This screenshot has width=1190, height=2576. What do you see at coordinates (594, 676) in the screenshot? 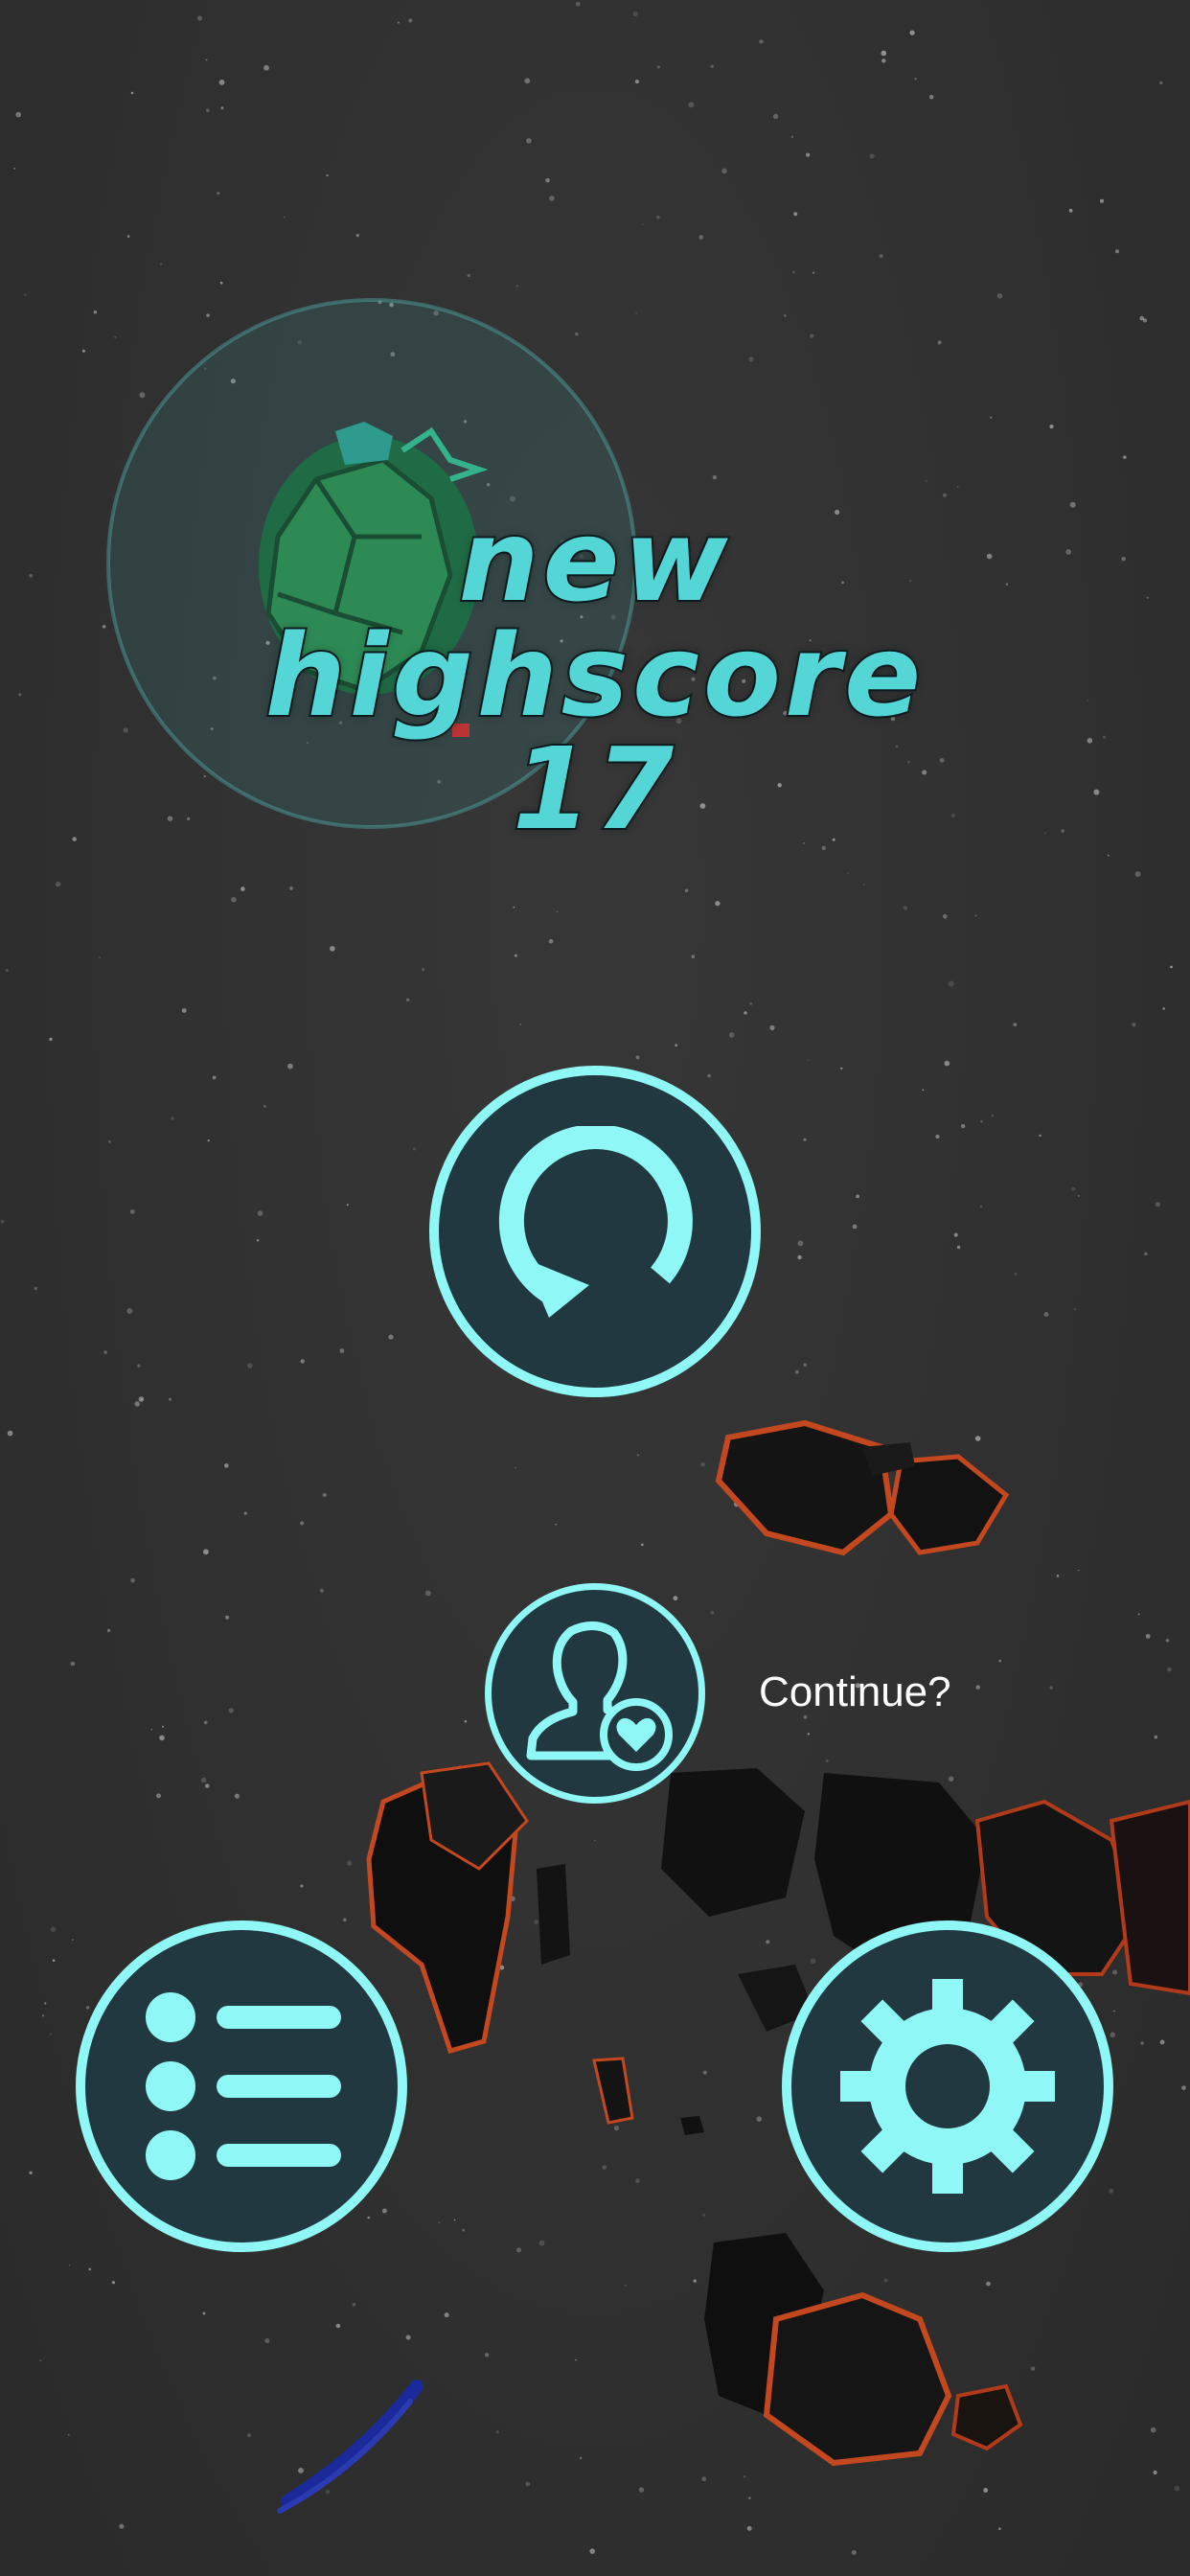
I see `highscore-title-line2: Highscore` at bounding box center [594, 676].